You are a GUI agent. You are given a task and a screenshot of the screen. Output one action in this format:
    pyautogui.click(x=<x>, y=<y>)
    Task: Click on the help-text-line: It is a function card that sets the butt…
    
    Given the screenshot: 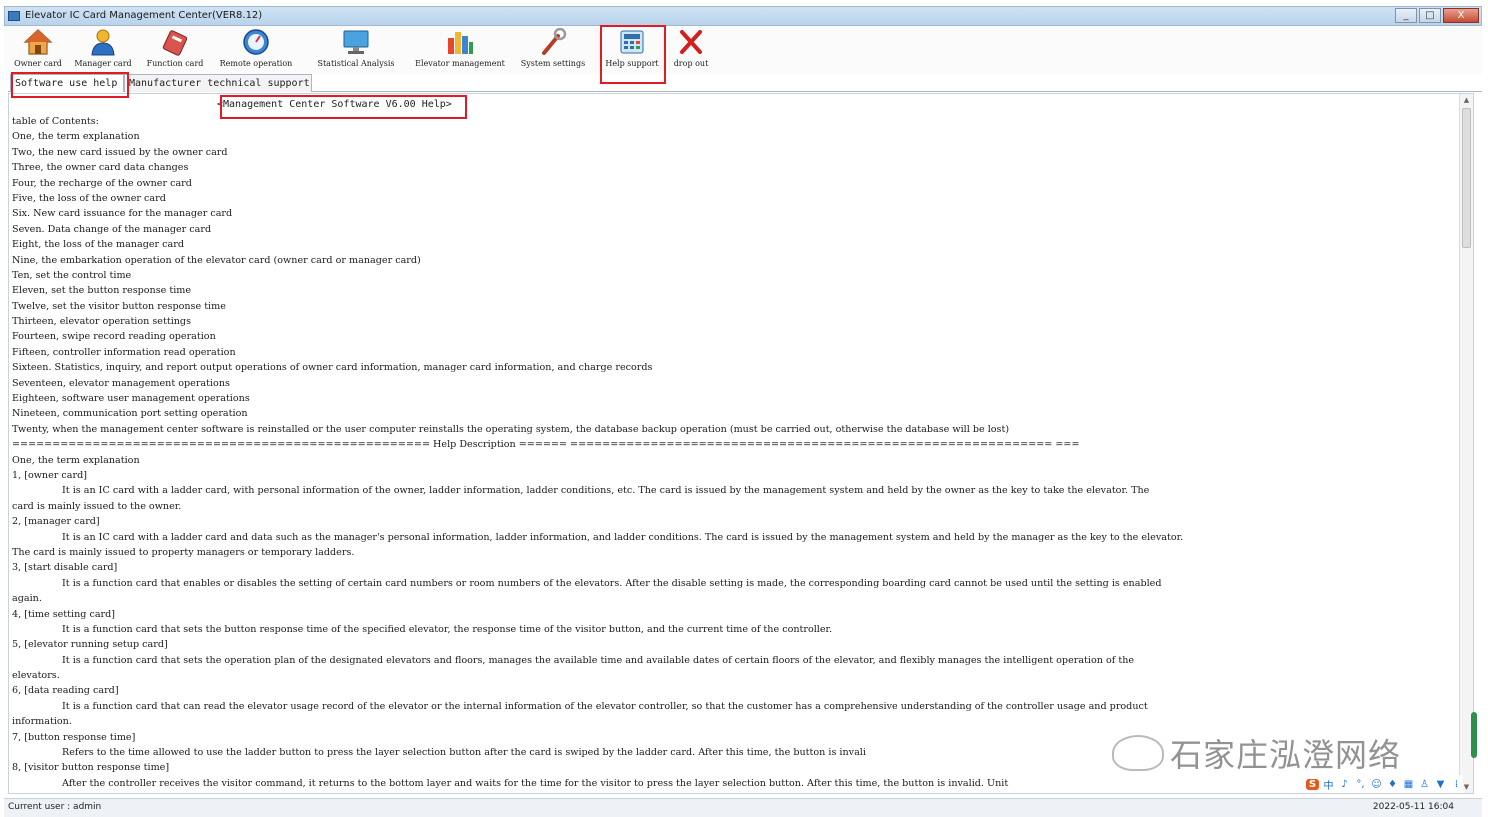 What is the action you would take?
    pyautogui.click(x=447, y=629)
    